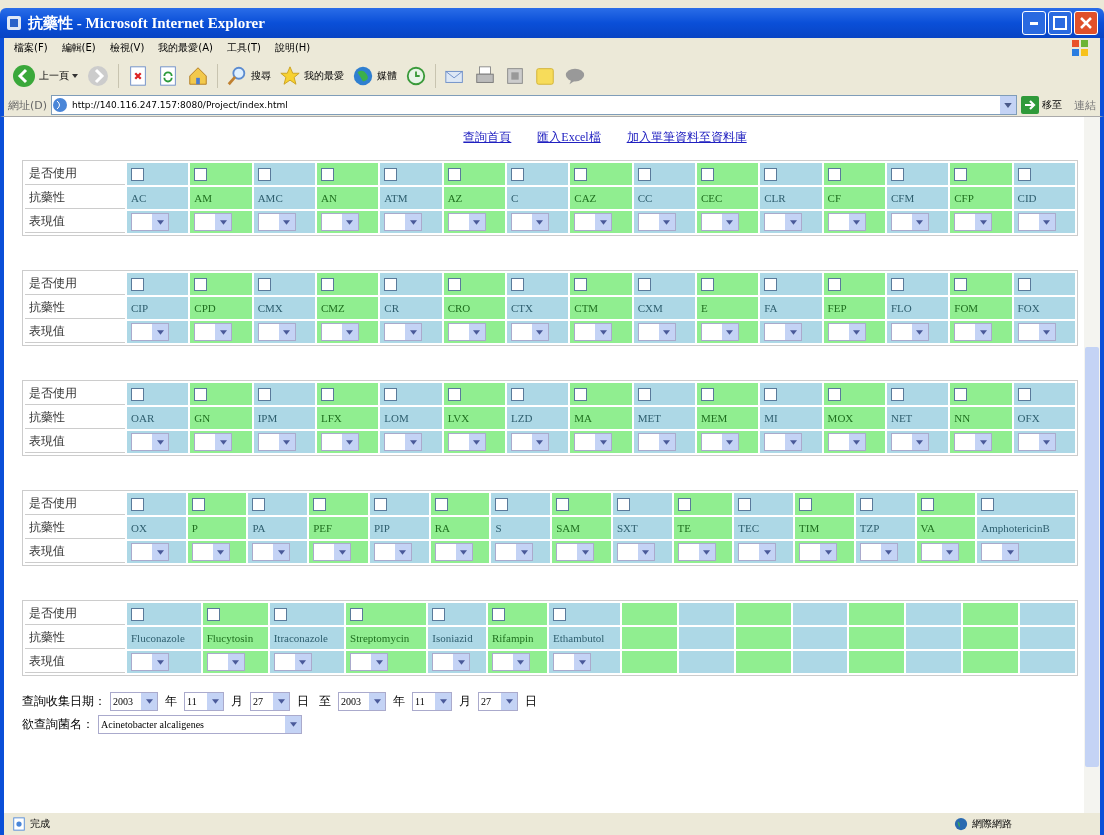  Describe the element at coordinates (1034, 23) in the screenshot. I see `minimize-button` at that location.